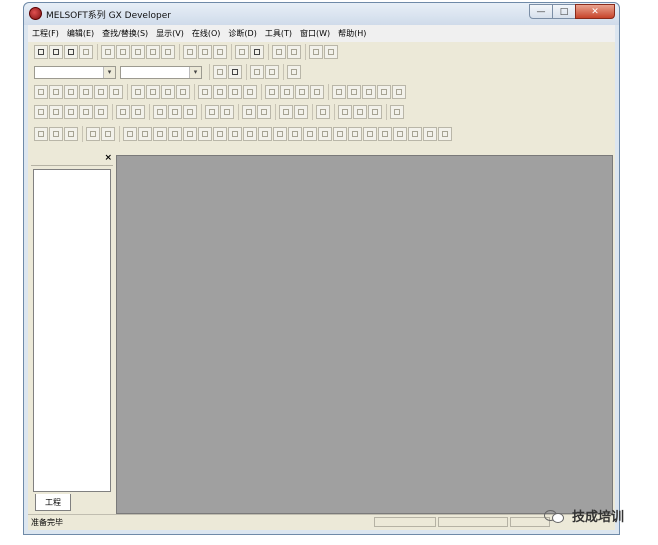 Image resolution: width=658 pixels, height=545 pixels. I want to click on line-delete-icon, so click(399, 92).